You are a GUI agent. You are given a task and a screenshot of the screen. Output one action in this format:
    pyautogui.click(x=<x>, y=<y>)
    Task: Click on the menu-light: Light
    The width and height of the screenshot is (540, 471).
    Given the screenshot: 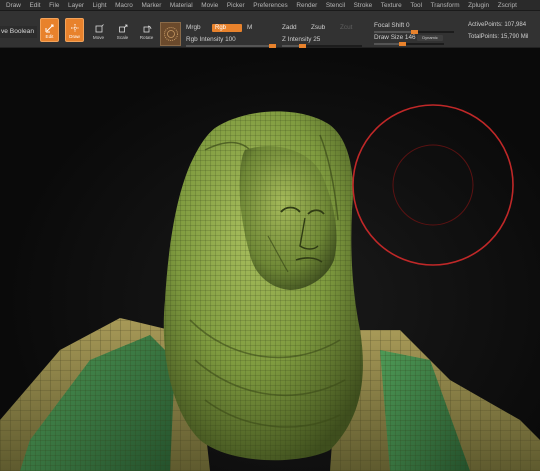 What is the action you would take?
    pyautogui.click(x=100, y=5)
    